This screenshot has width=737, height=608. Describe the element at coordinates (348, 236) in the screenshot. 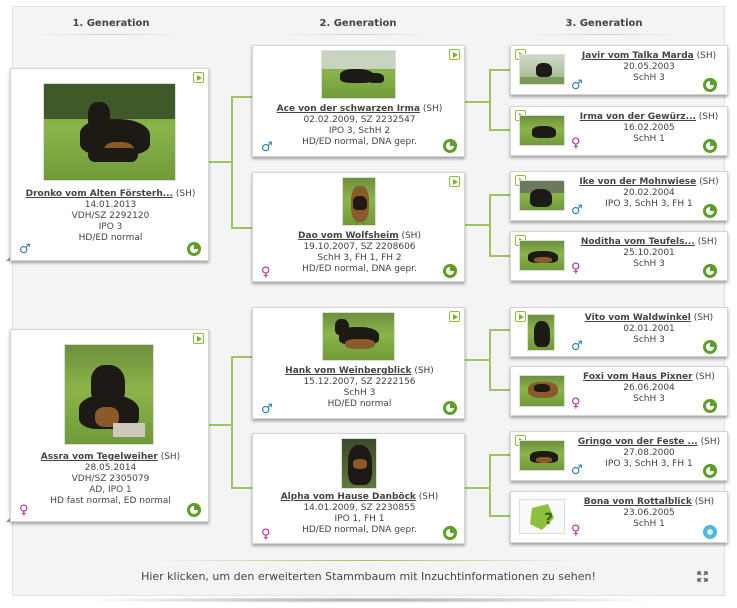

I see `dog-name-link: Dao vom Wolfsheim` at that location.